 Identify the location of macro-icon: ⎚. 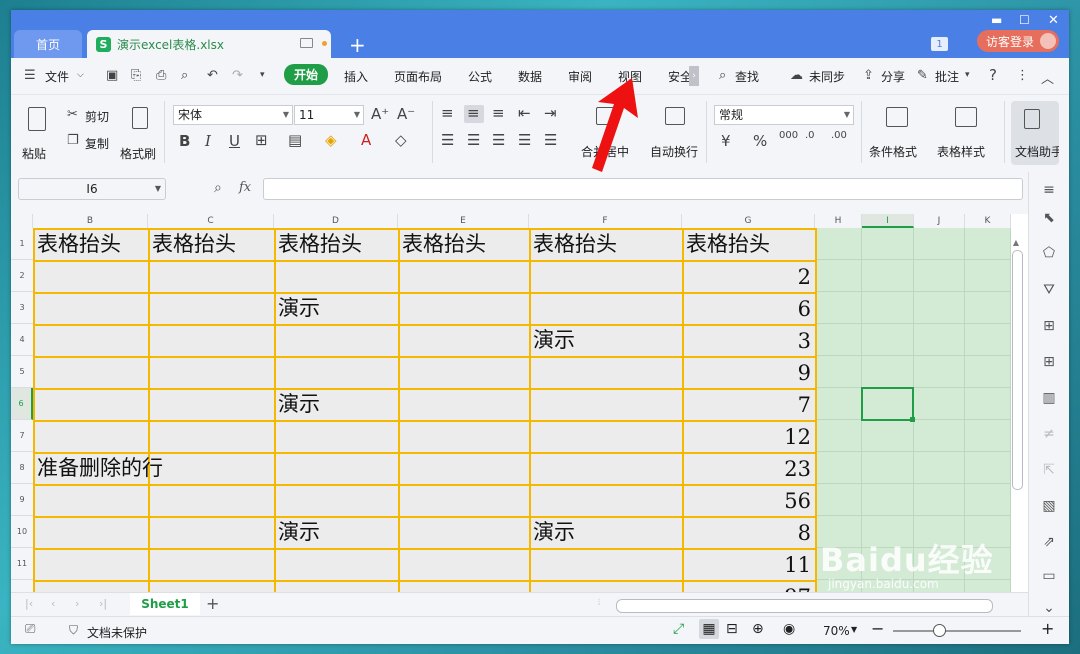
(30, 629).